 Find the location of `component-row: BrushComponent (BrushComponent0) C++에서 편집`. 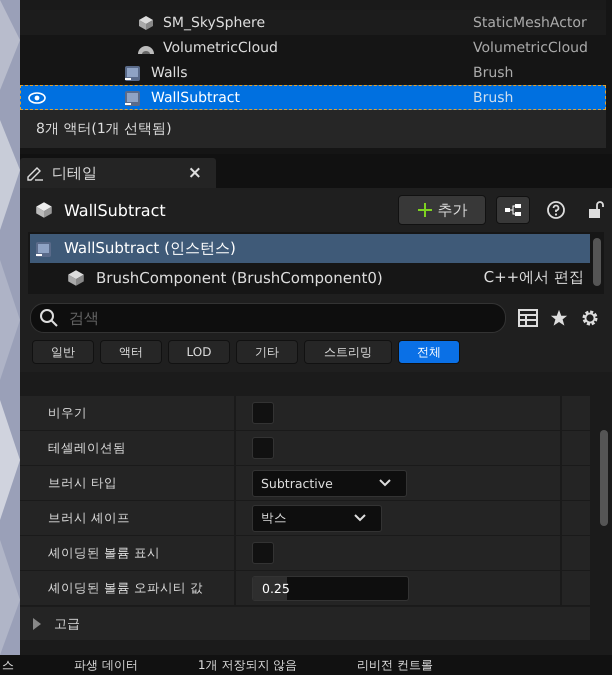

component-row: BrushComponent (BrushComponent0) C++에서 편집 is located at coordinates (310, 277).